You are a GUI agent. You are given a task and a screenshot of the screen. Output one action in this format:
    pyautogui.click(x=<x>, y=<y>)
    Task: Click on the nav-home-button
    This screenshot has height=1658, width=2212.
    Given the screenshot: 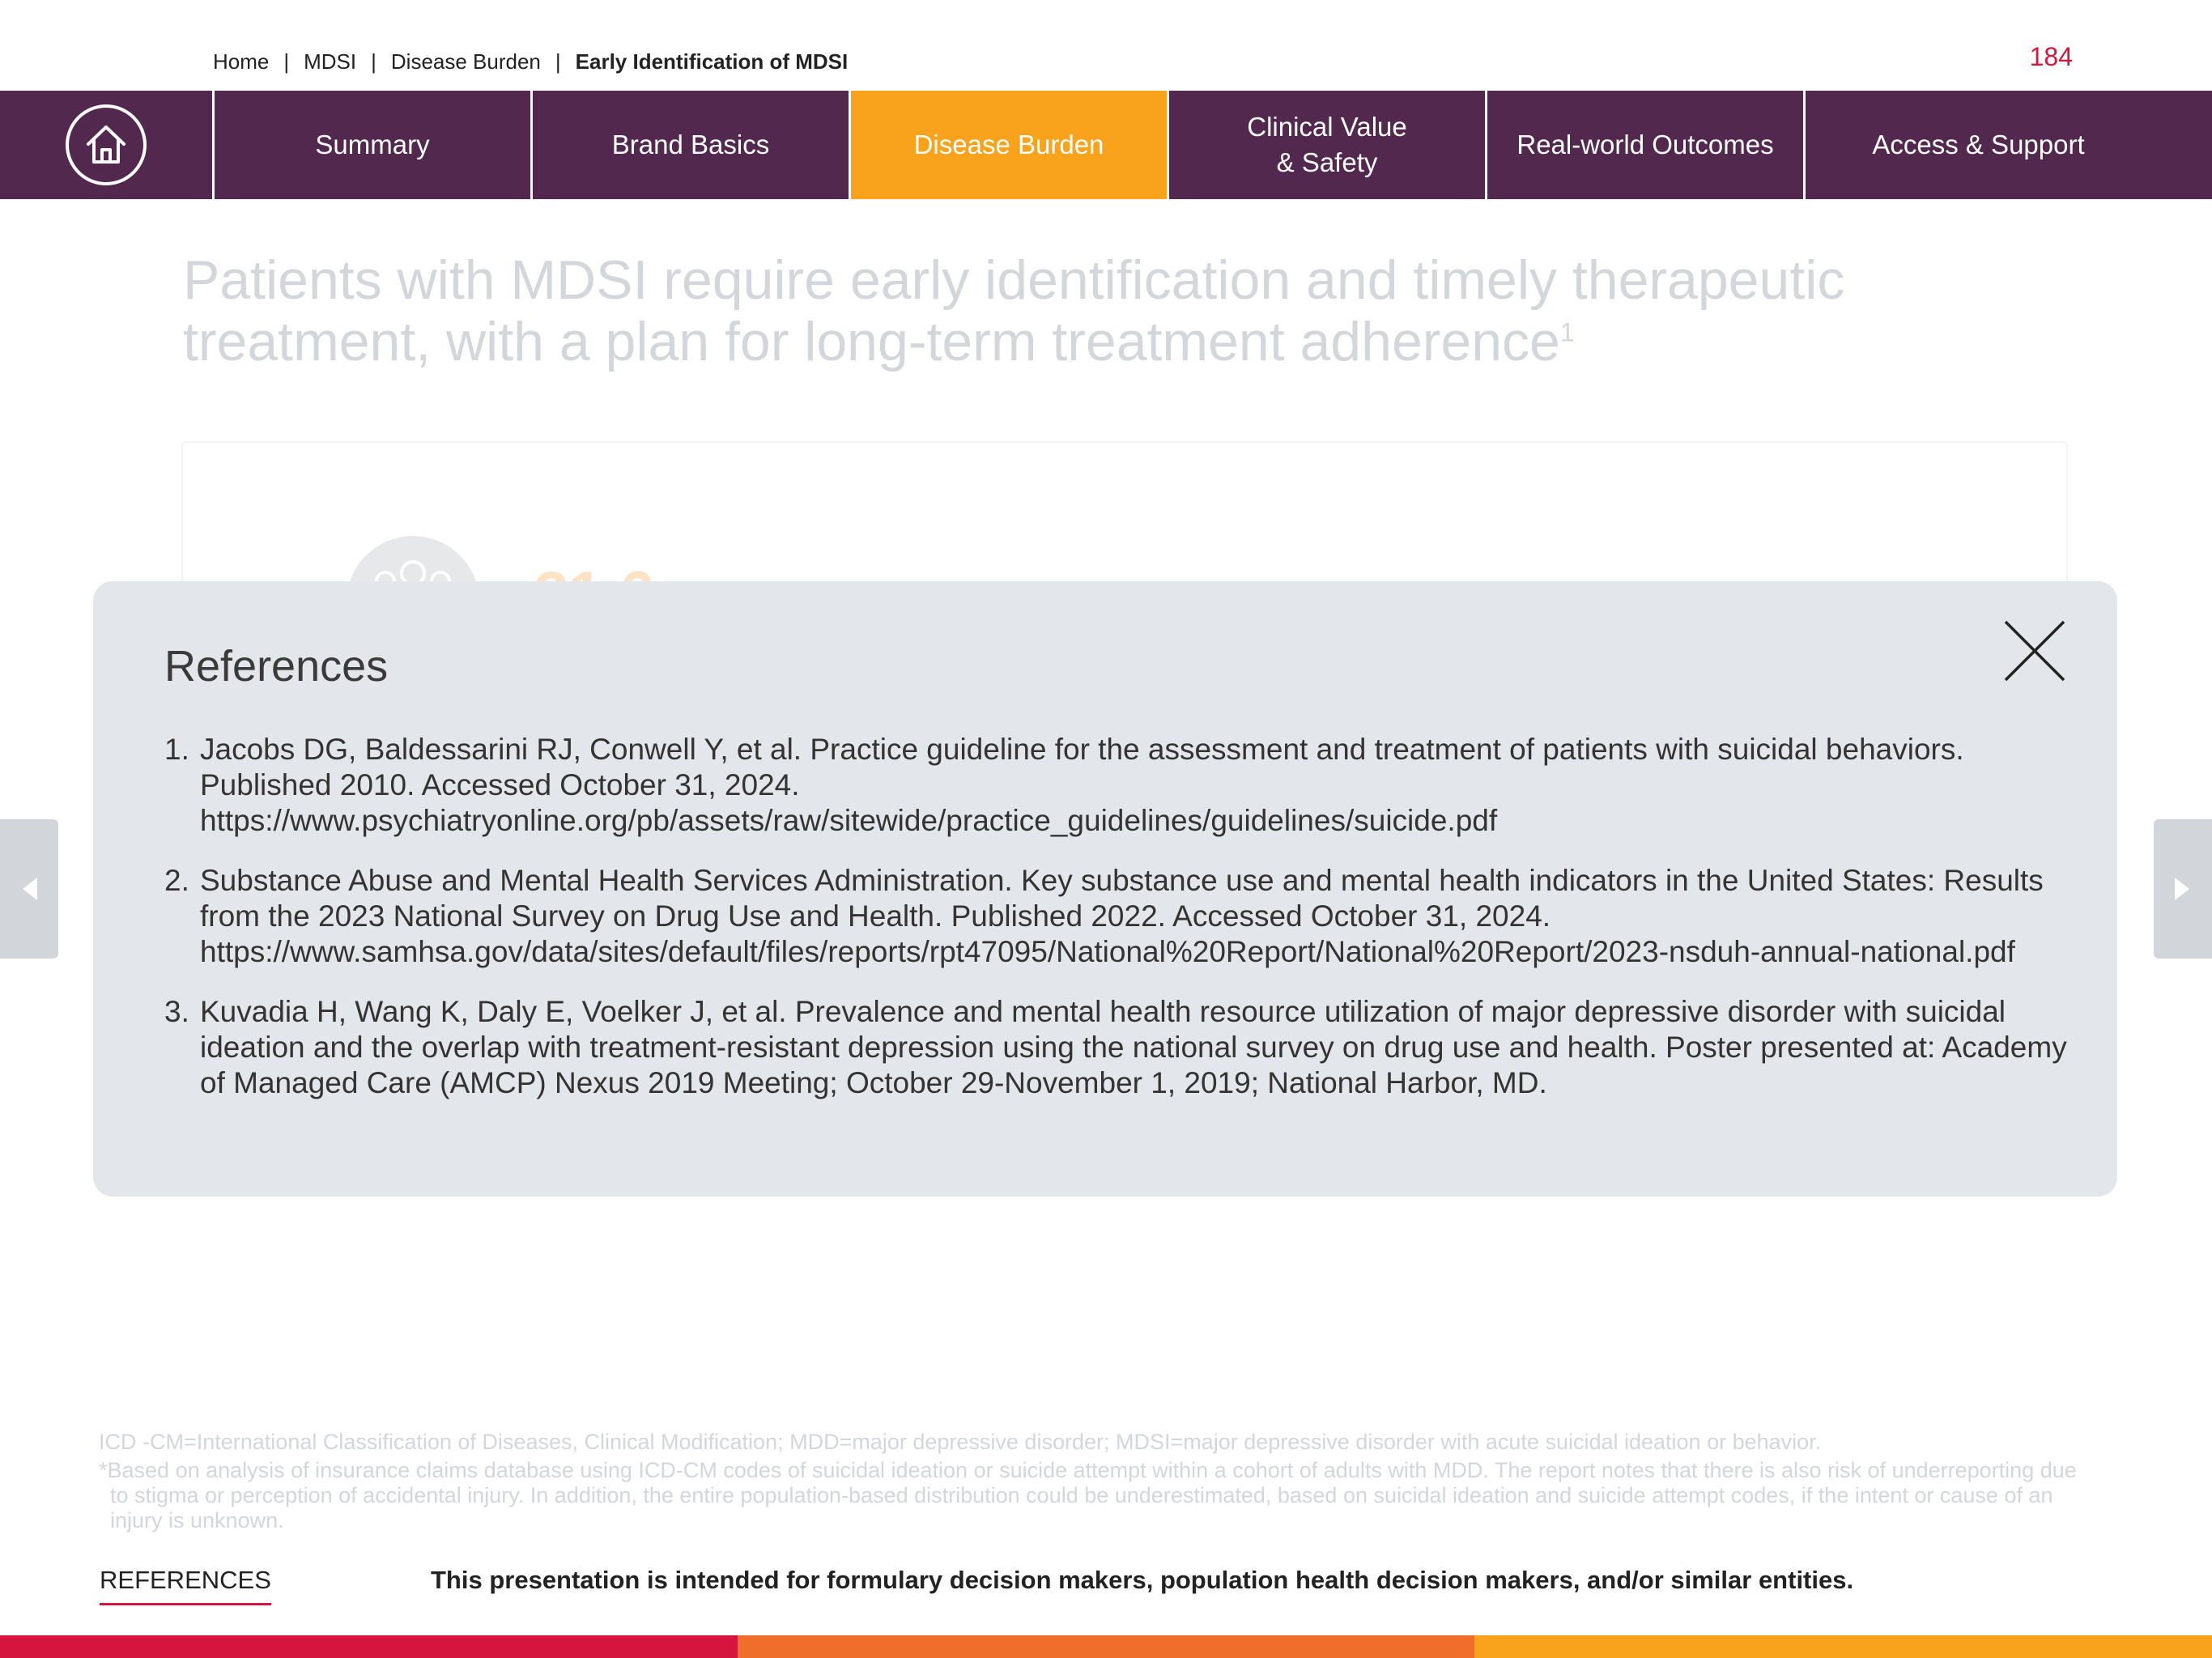 What is the action you would take?
    pyautogui.click(x=108, y=145)
    